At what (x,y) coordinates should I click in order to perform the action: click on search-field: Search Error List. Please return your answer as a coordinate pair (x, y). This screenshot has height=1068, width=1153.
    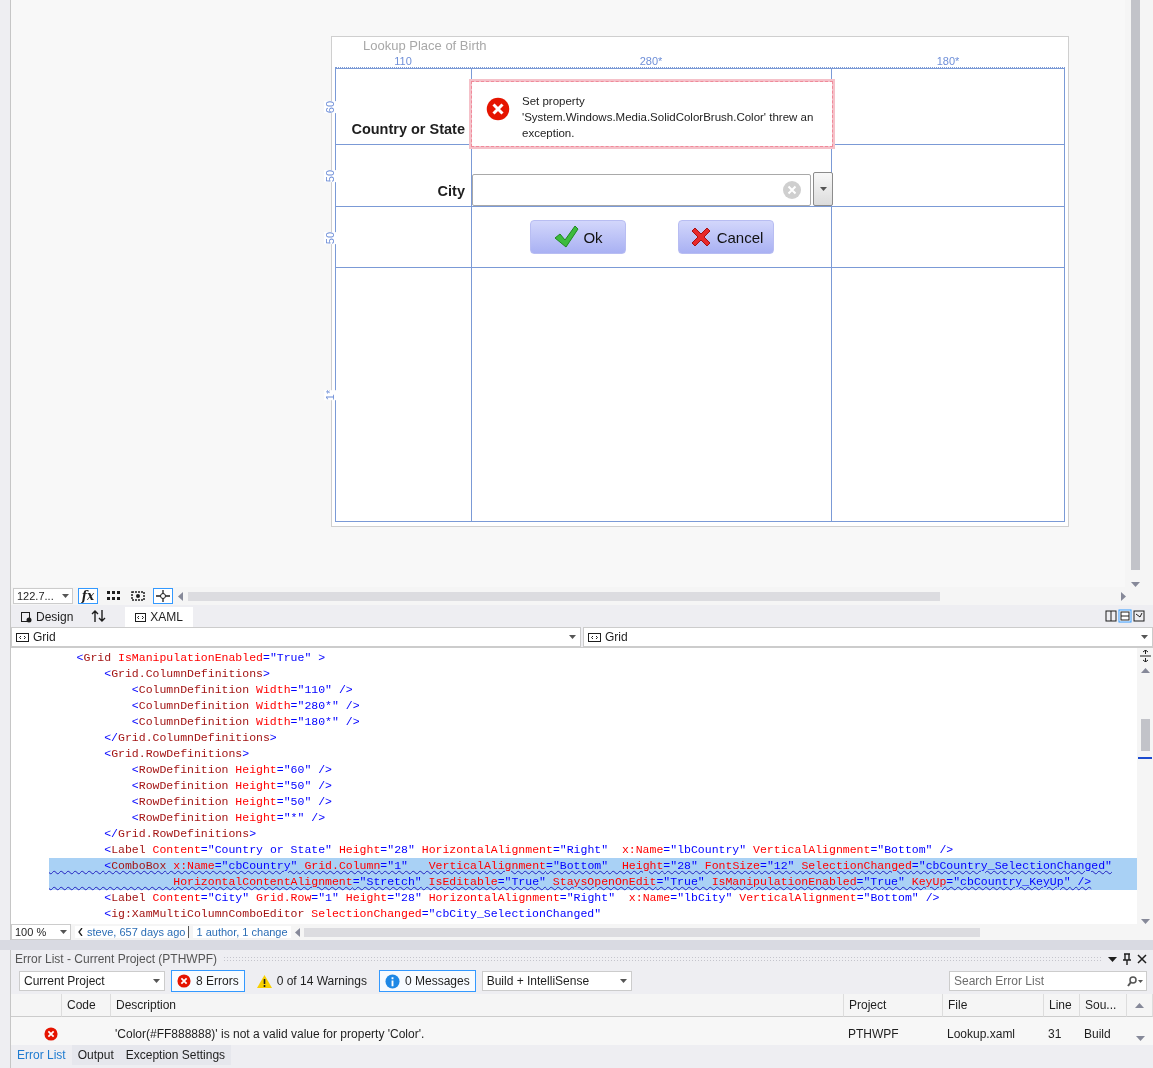
    Looking at the image, I should click on (1048, 981).